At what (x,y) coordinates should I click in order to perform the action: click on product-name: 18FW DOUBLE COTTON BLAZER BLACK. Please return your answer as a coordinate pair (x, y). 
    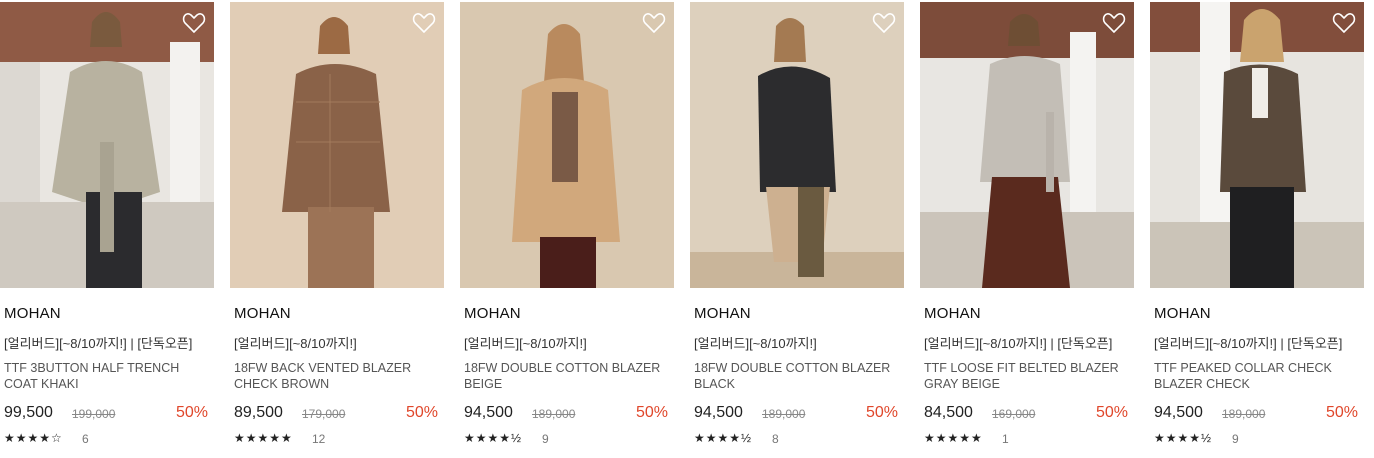
    Looking at the image, I should click on (797, 376).